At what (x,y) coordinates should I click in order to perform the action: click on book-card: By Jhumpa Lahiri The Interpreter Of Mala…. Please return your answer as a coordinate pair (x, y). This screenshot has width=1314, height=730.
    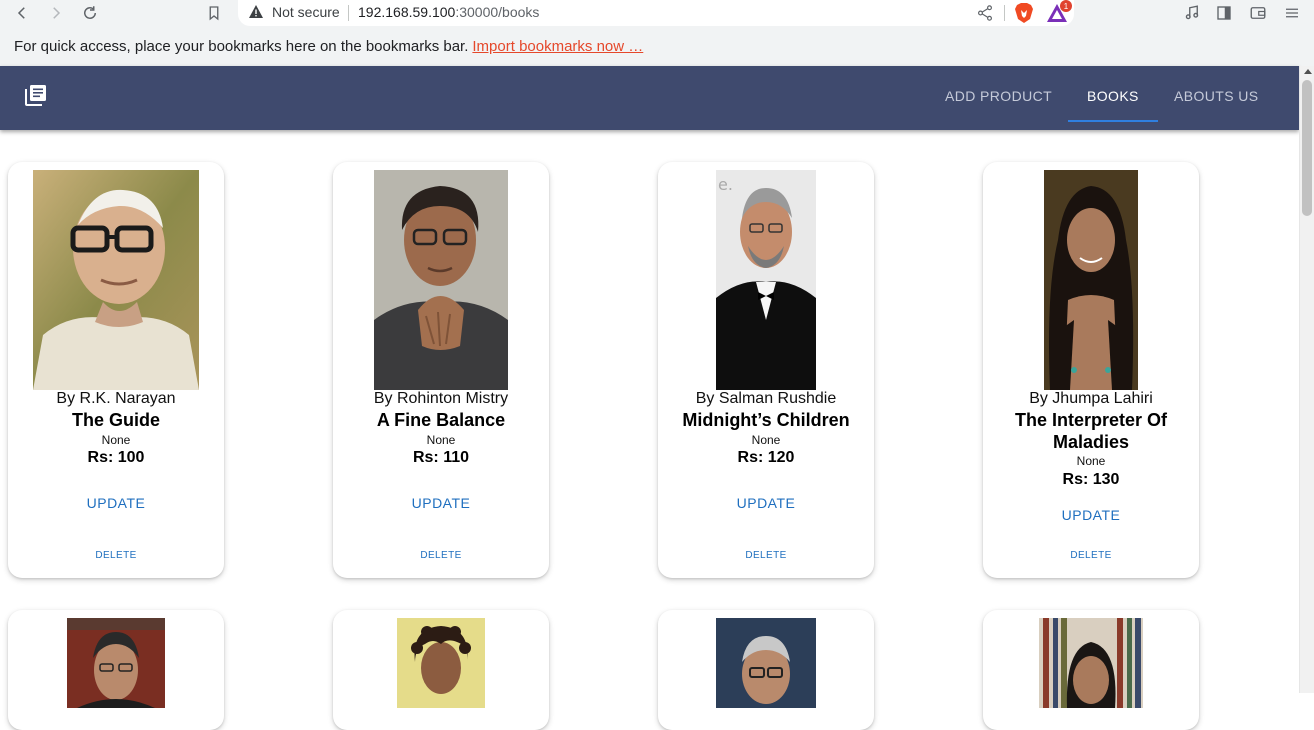
    Looking at the image, I should click on (1091, 370).